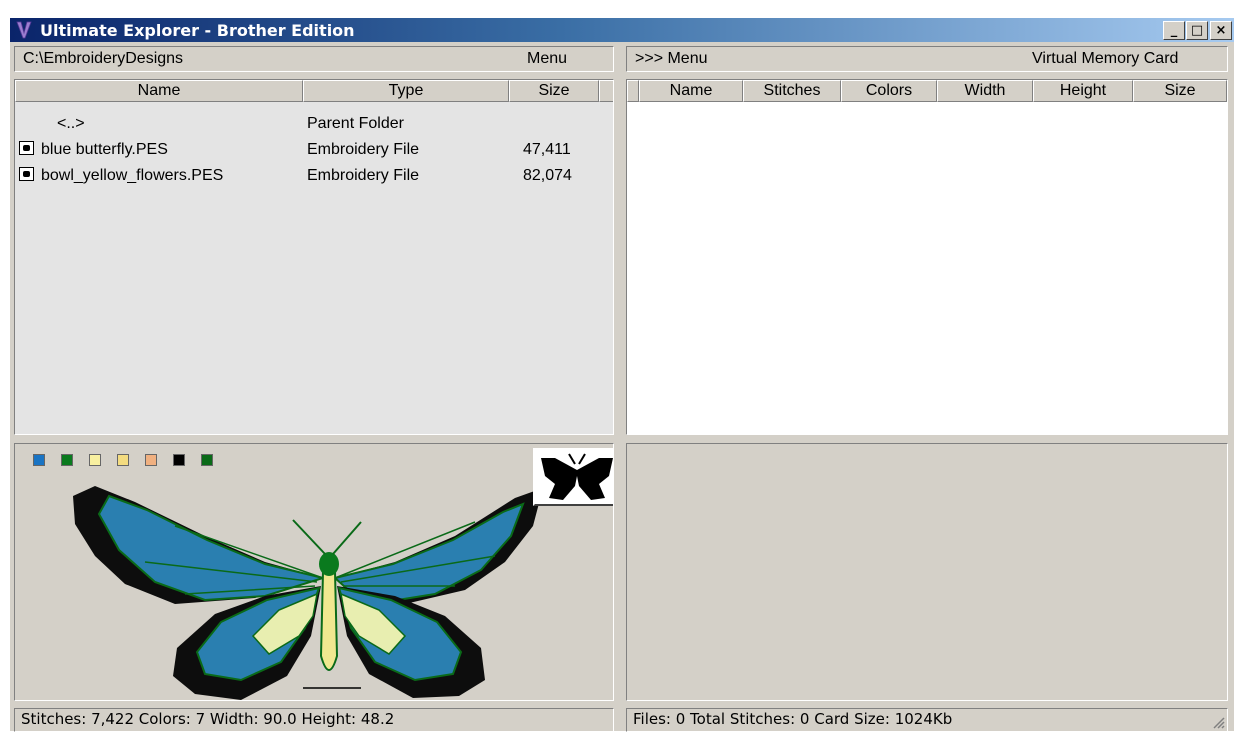  What do you see at coordinates (1105, 59) in the screenshot?
I see `device-label: Virtual Memory Card` at bounding box center [1105, 59].